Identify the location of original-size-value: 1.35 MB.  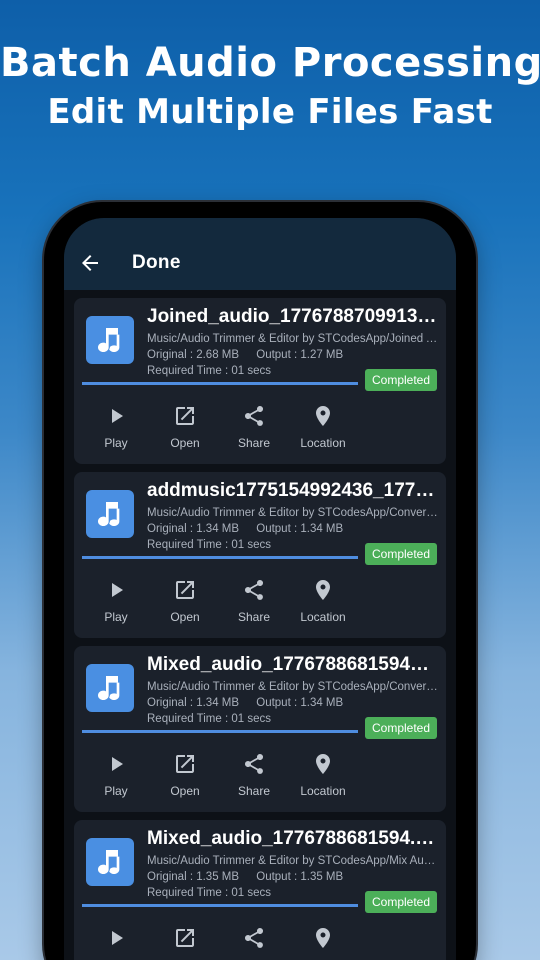
(218, 877).